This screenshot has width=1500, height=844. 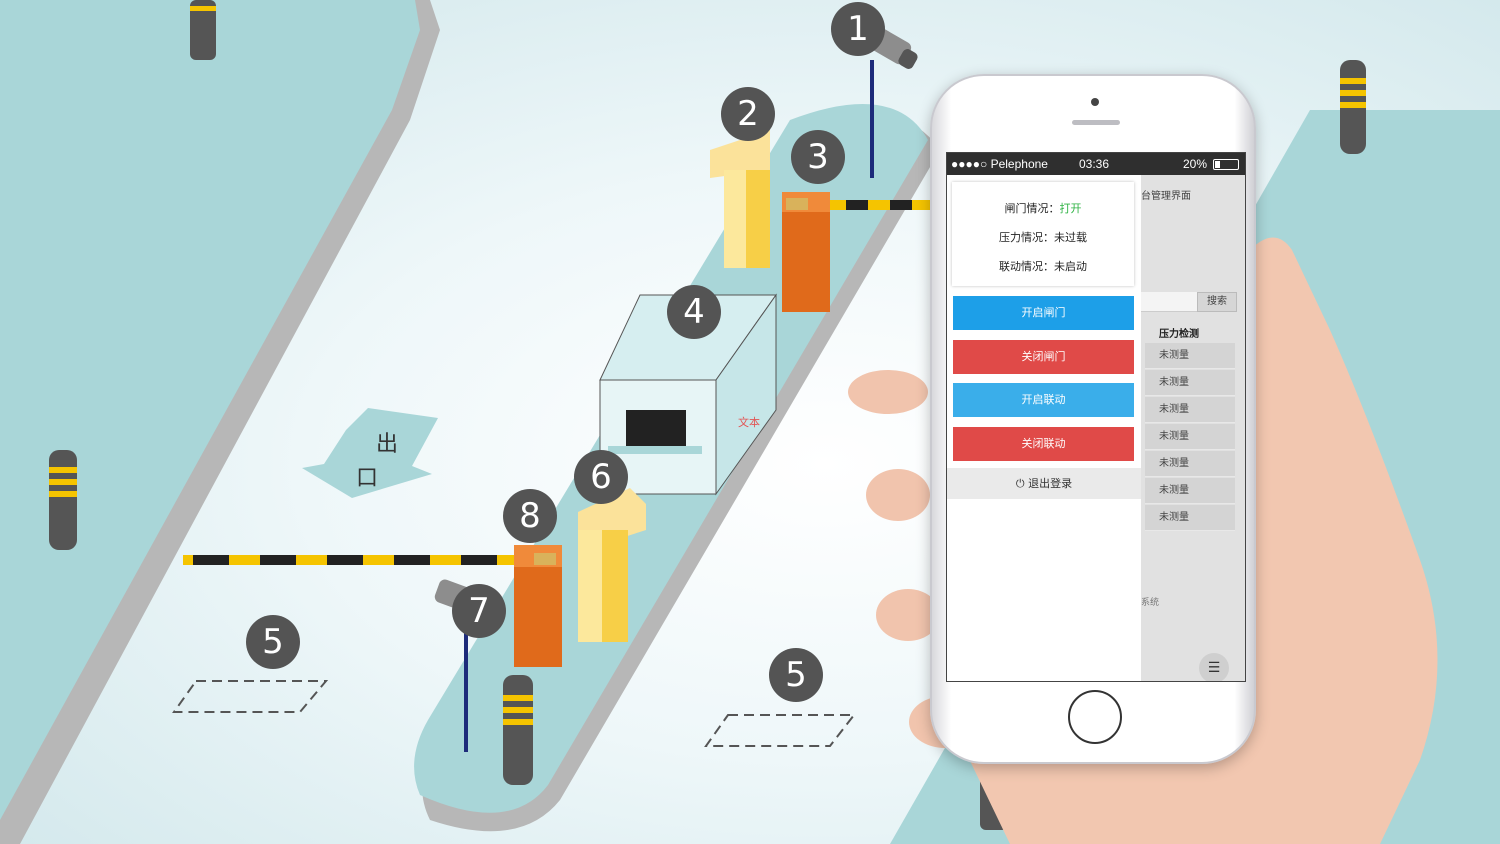 I want to click on pressure-status: 压力情况：未过载, so click(x=1043, y=237).